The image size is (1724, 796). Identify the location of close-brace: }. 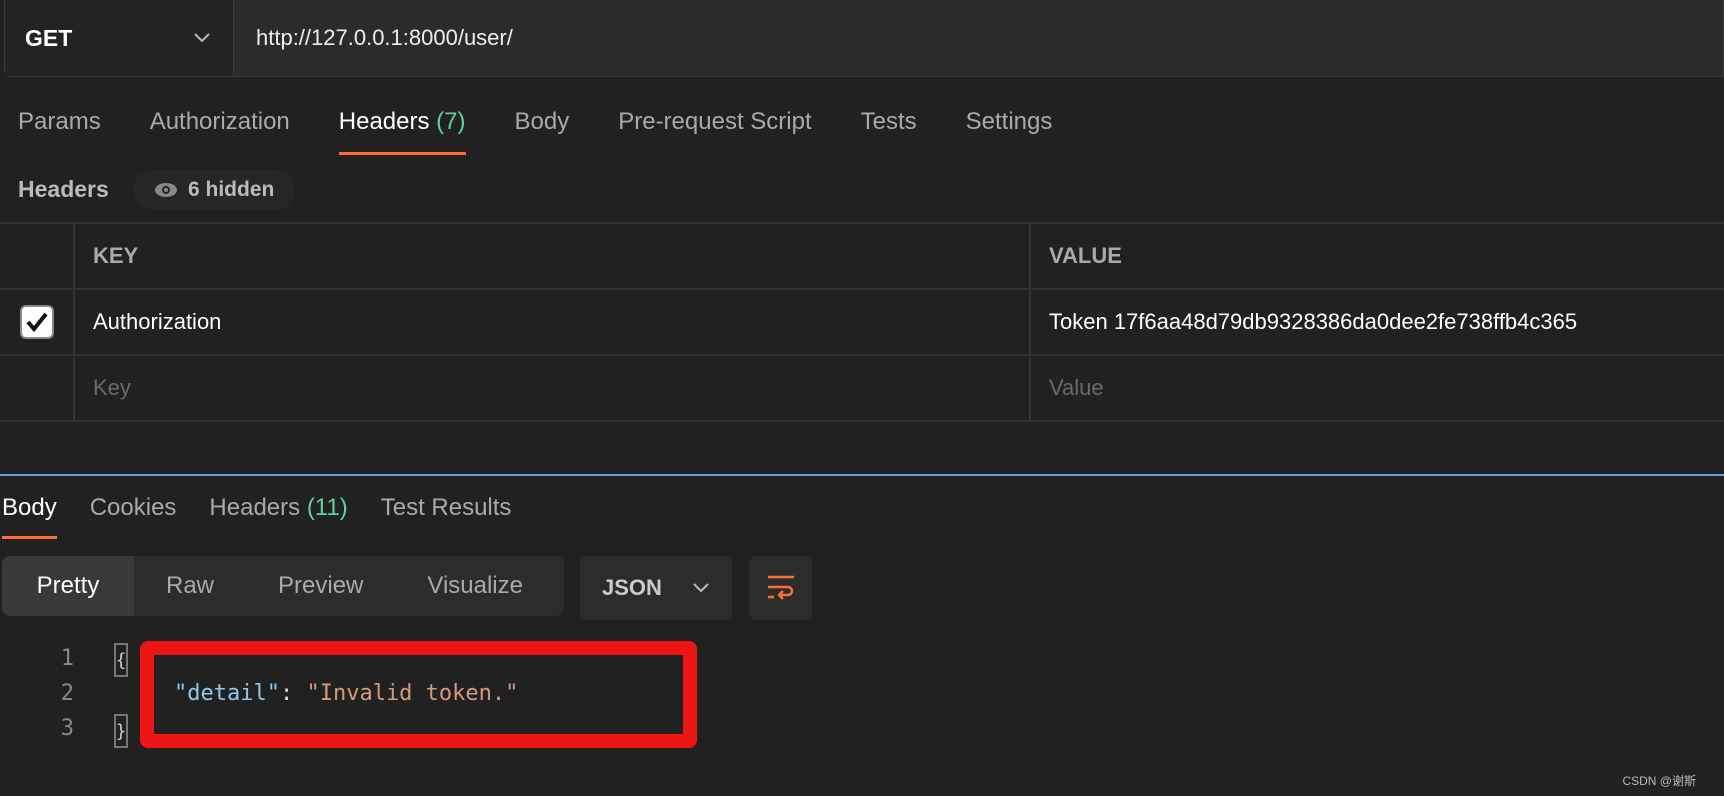
(121, 731).